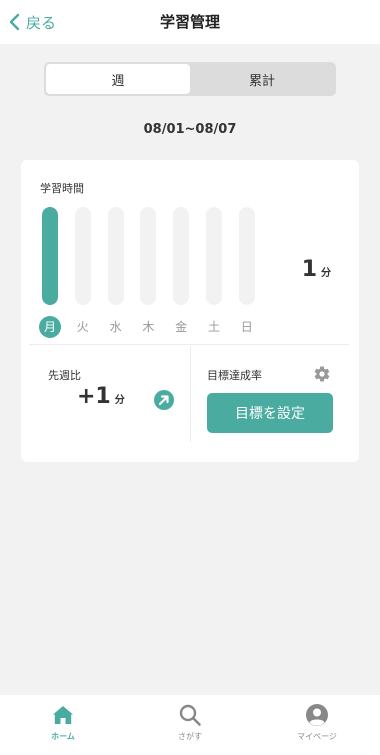 This screenshot has width=380, height=755. What do you see at coordinates (62, 188) in the screenshot?
I see `study-time-label: 学習時間` at bounding box center [62, 188].